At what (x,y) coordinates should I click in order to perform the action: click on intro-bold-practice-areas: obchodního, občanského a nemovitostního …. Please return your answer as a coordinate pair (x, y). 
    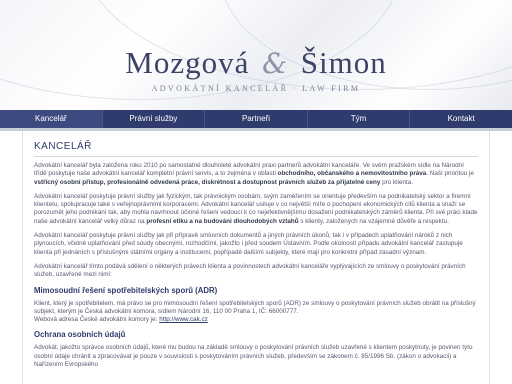
    Looking at the image, I should click on (352, 174).